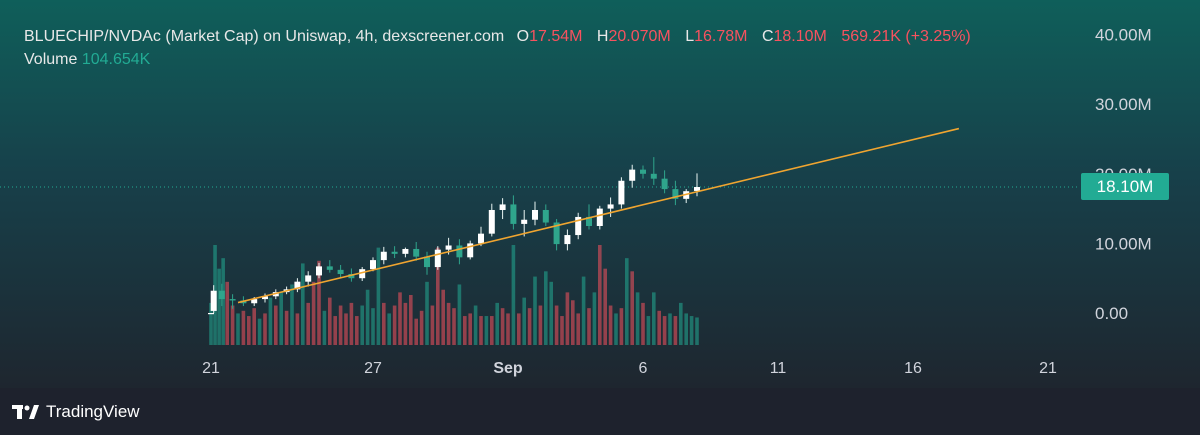 This screenshot has width=1200, height=435. I want to click on x-tick-label: 6, so click(643, 368).